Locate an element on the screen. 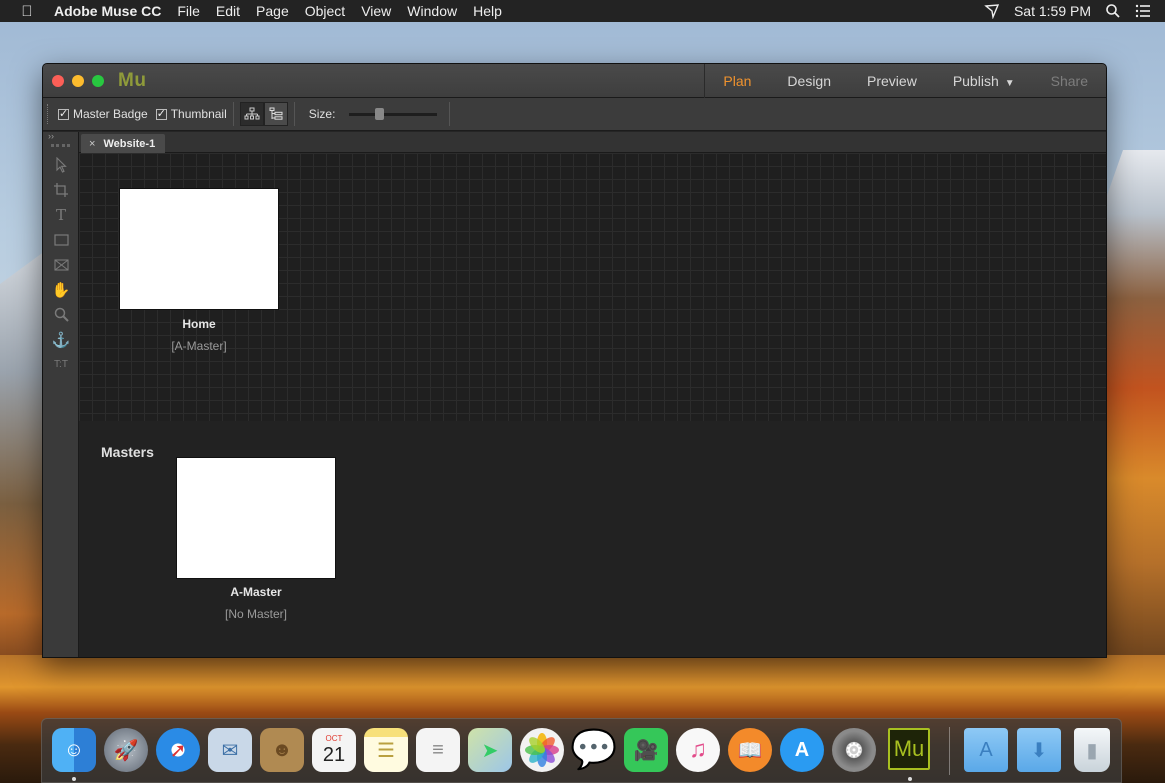 This screenshot has width=1165, height=783. chevron-down-icon: ▼ is located at coordinates (1009, 83).